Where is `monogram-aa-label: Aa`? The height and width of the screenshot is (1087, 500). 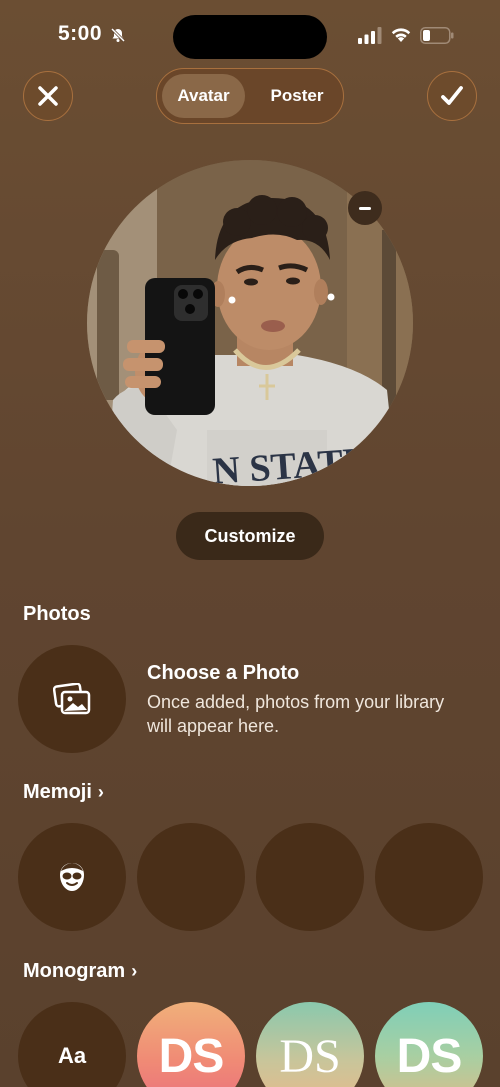
monogram-aa-label: Aa is located at coordinates (72, 1055).